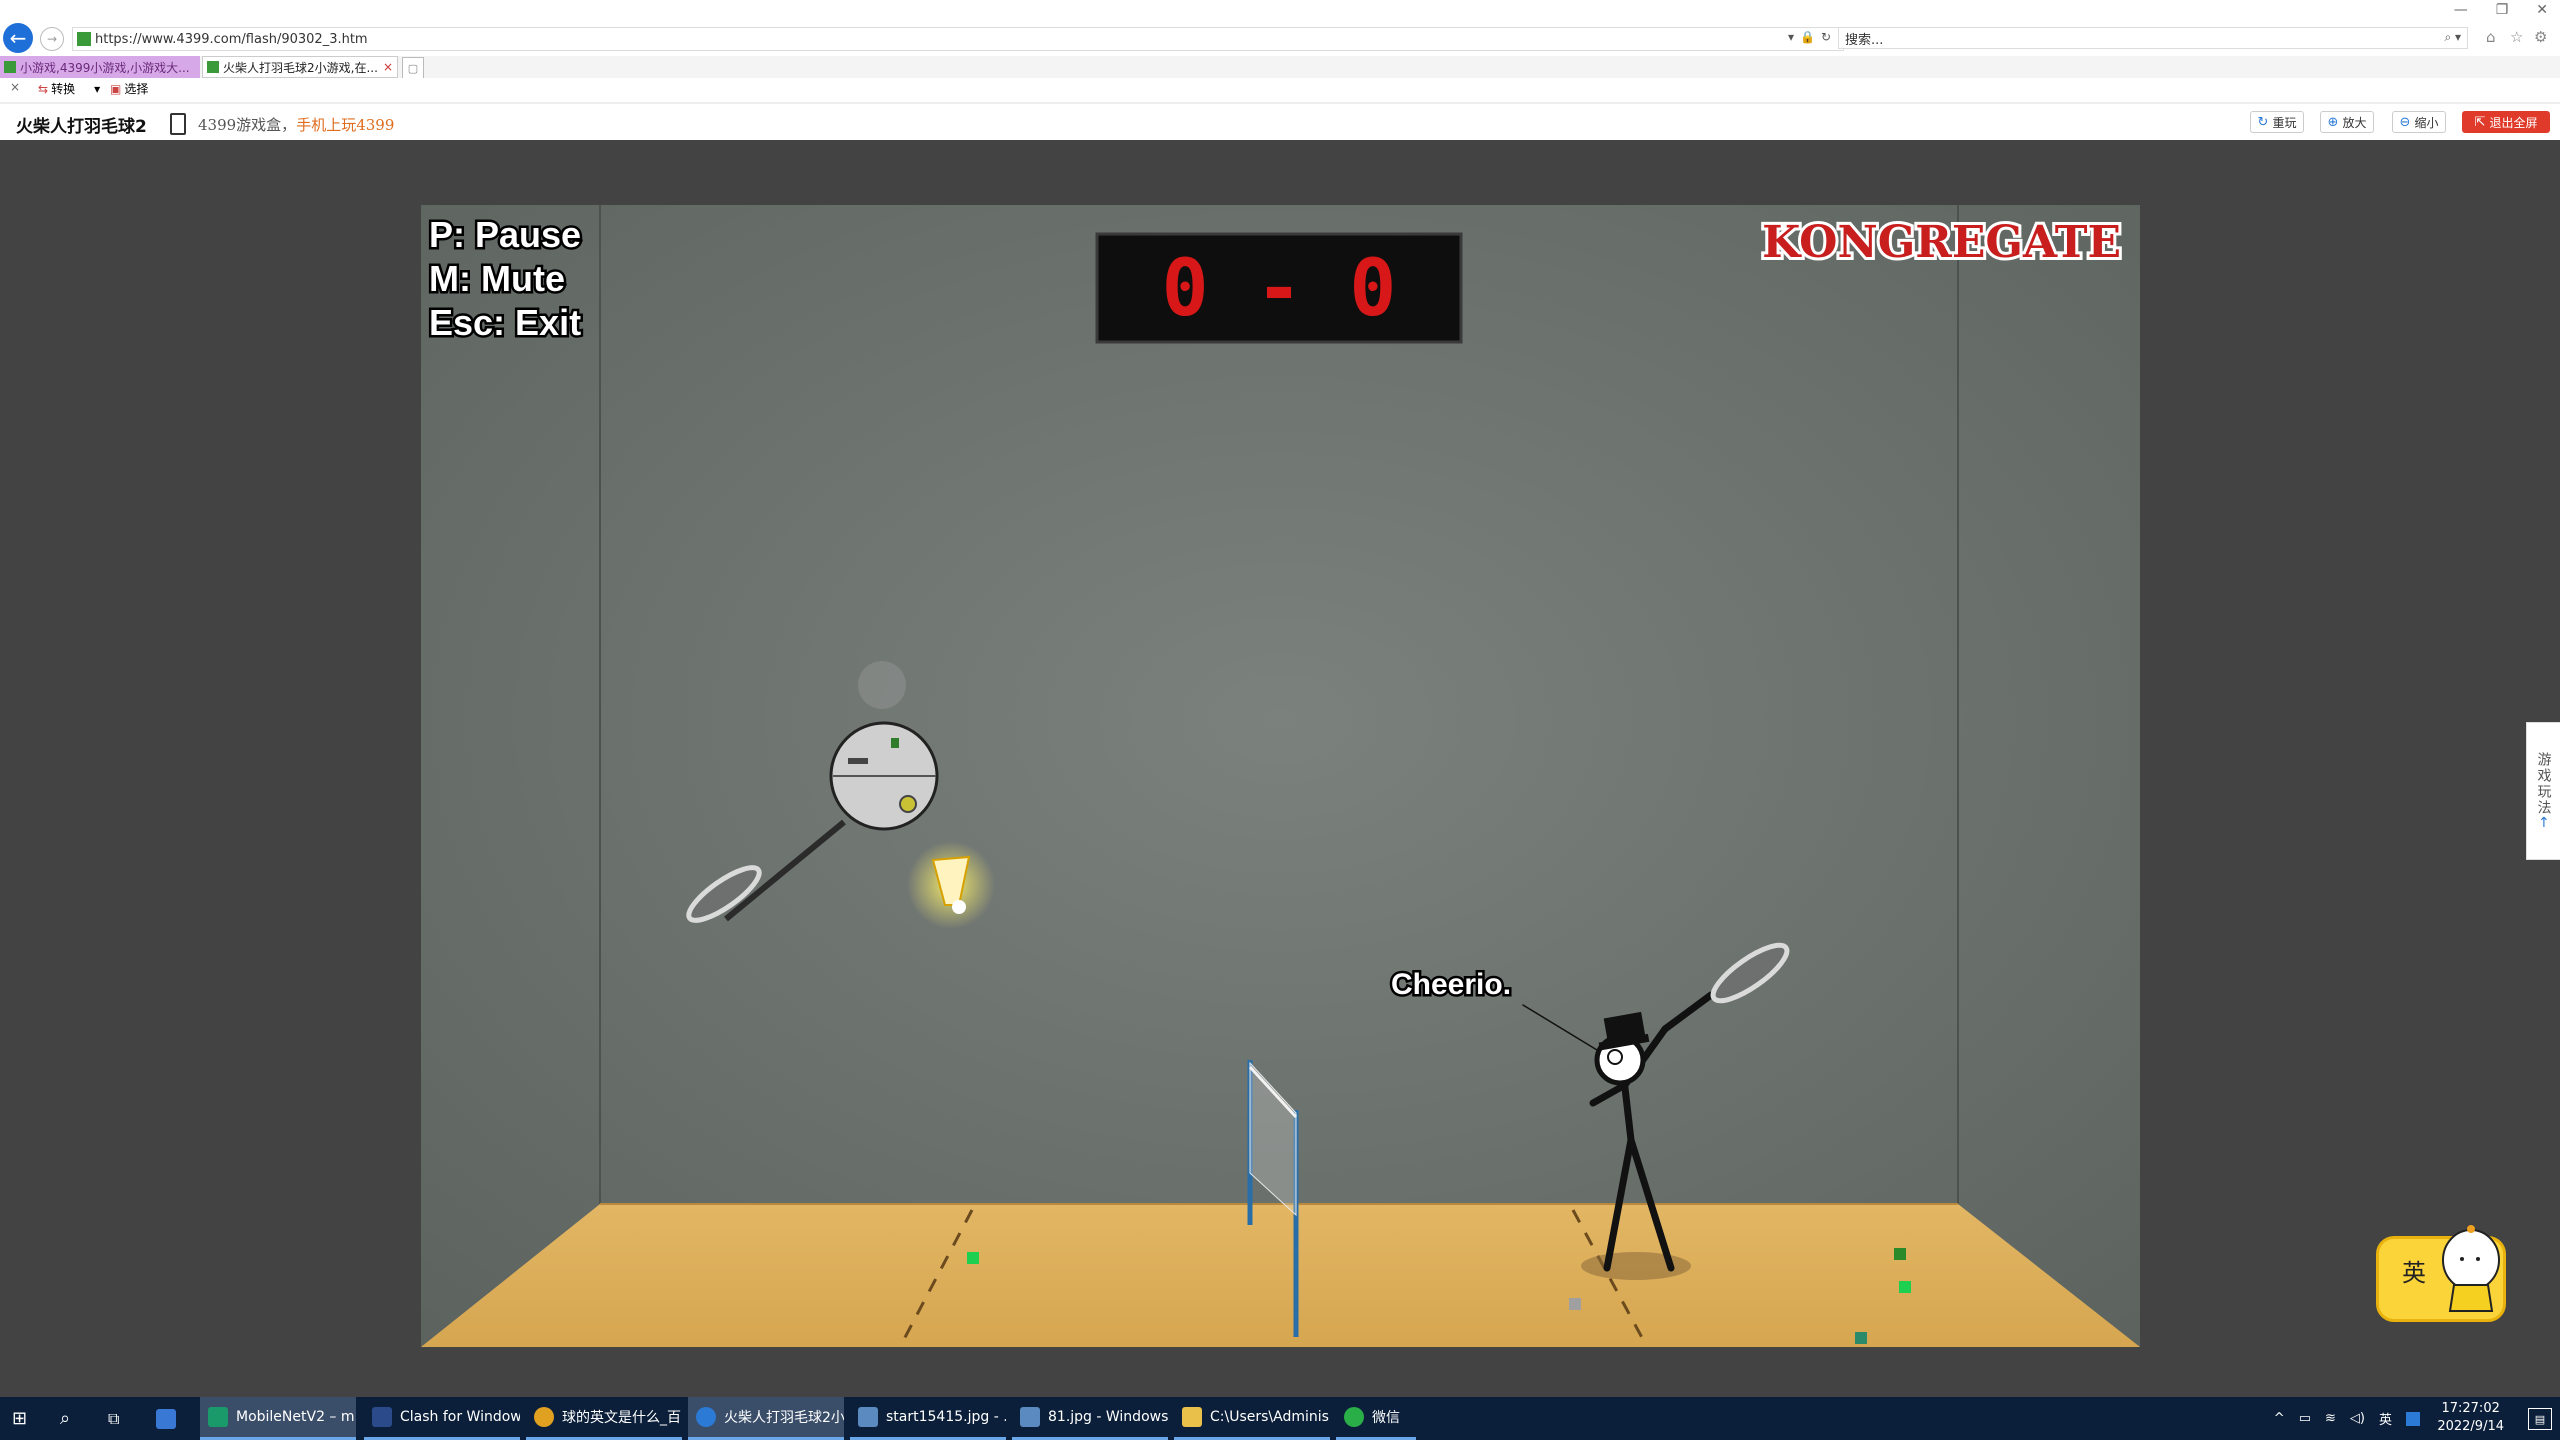 This screenshot has width=2560, height=1440. What do you see at coordinates (2470, 1418) in the screenshot?
I see `taskbar-clock: 17:27:02 2022/9/14` at bounding box center [2470, 1418].